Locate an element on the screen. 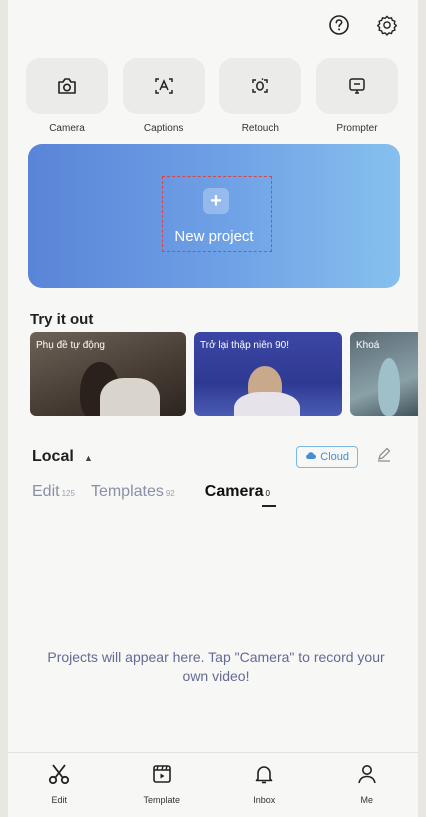  nav-inbox: Inbox is located at coordinates (264, 785).